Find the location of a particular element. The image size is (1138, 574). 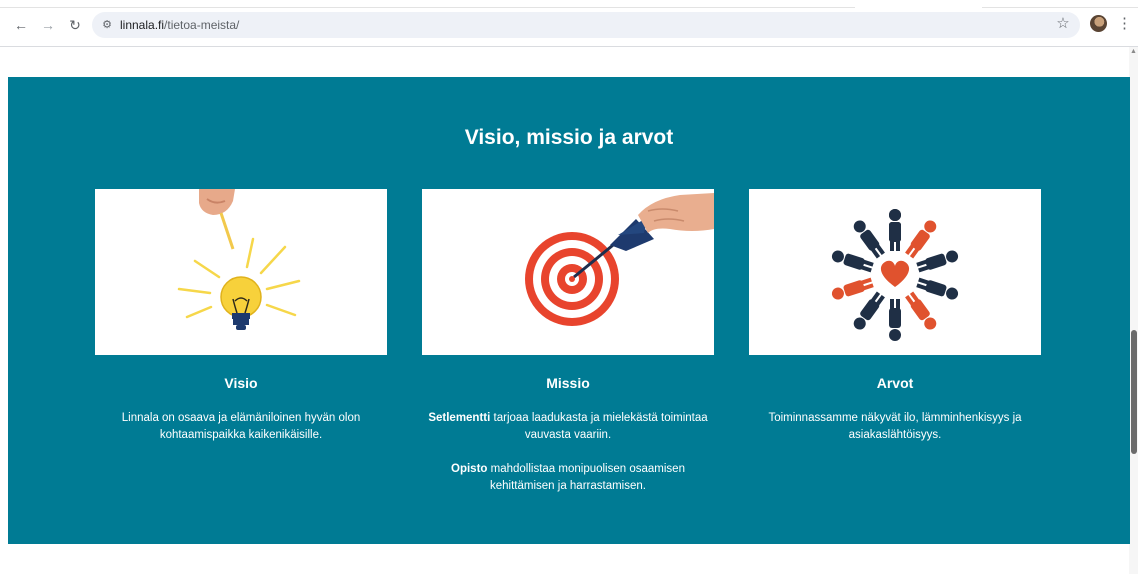

browser-toolbar: ← → ↻ ⚙ linnala.fi/tietoa-meista/ ☆ ⋮ is located at coordinates (569, 23).